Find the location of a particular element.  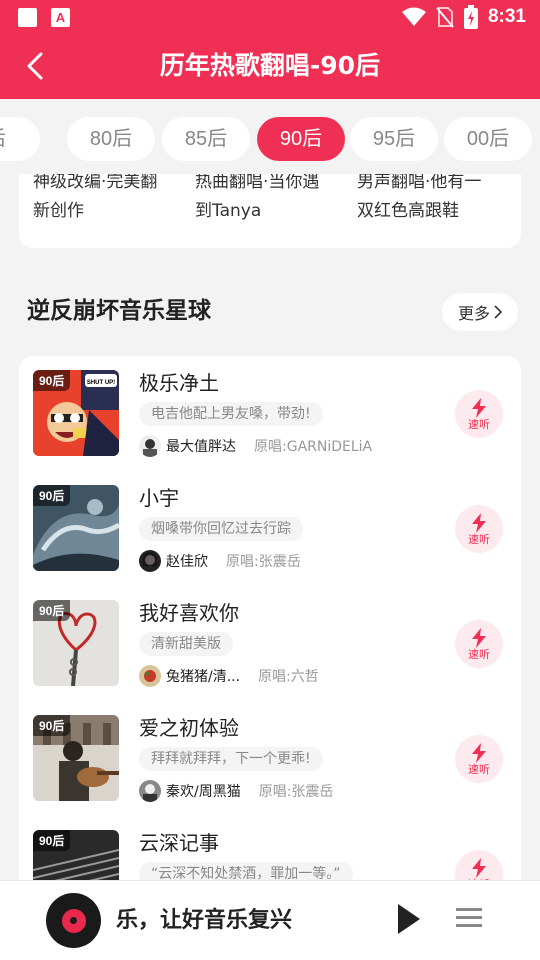

playlist-item-line: 到Tanya is located at coordinates (228, 211).